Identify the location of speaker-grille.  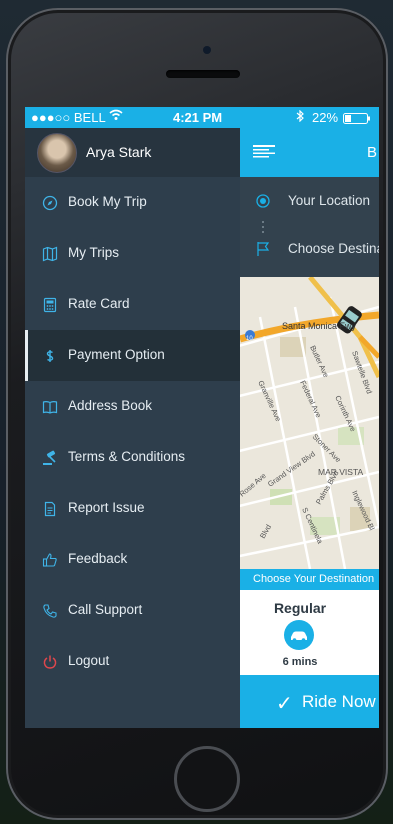
(203, 74).